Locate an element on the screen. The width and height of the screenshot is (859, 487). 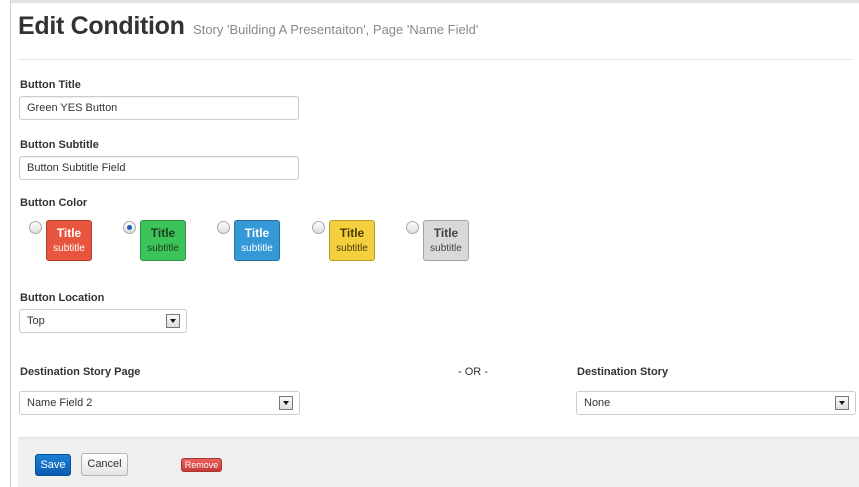
color-radio-red is located at coordinates (35, 227).